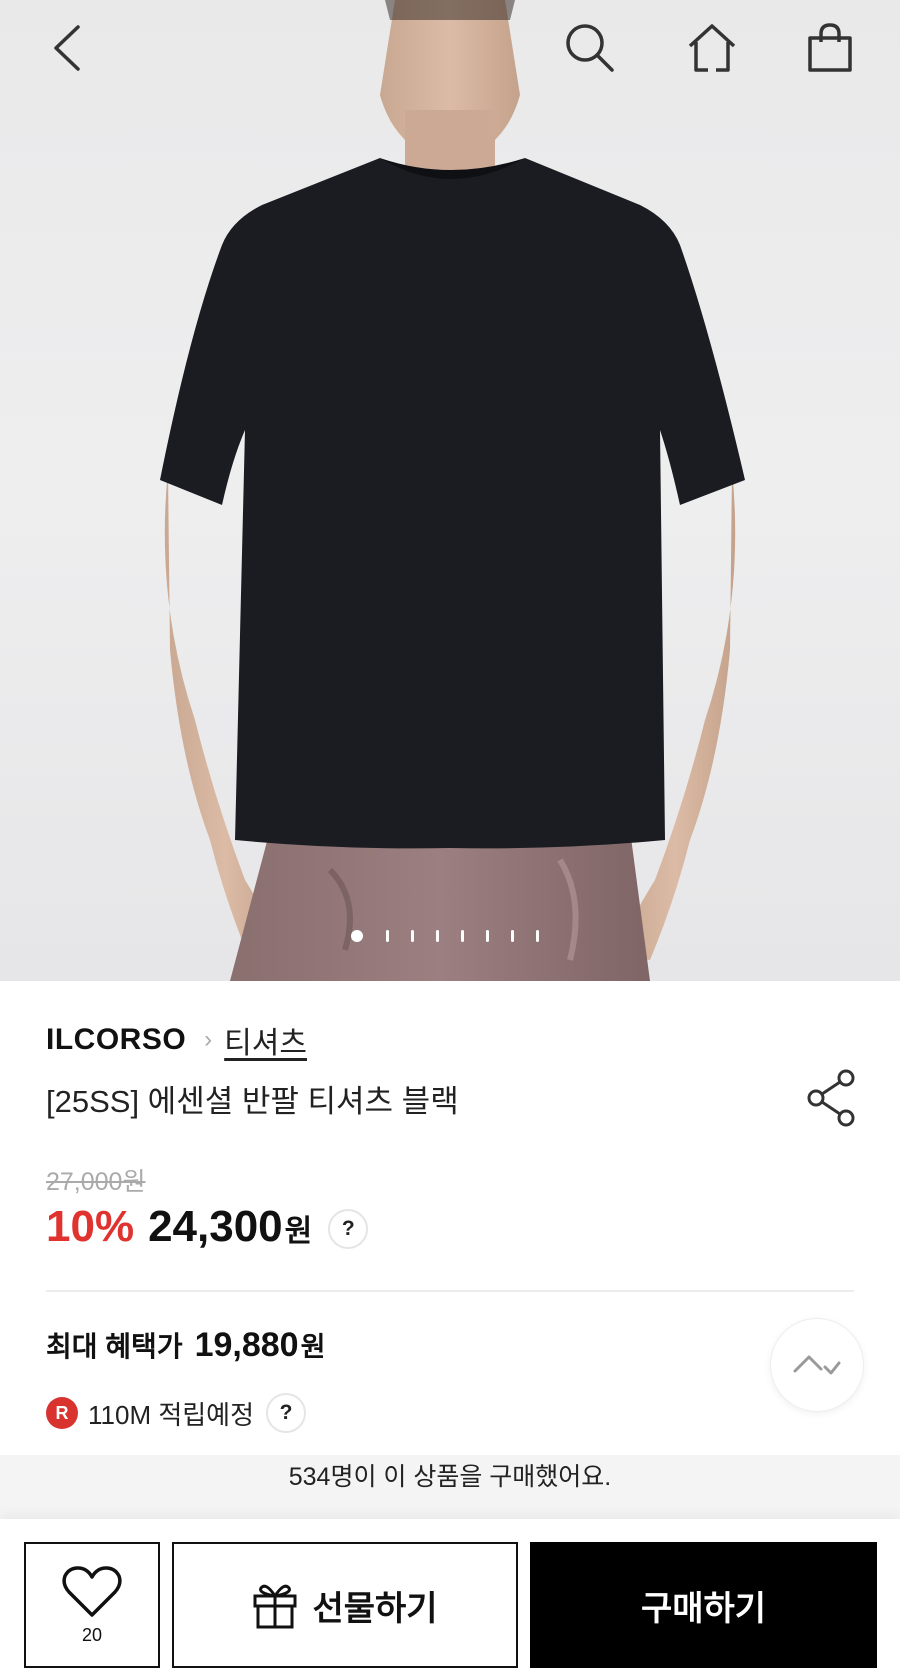  Describe the element at coordinates (286, 1413) in the screenshot. I see `points-help-button: ?` at that location.